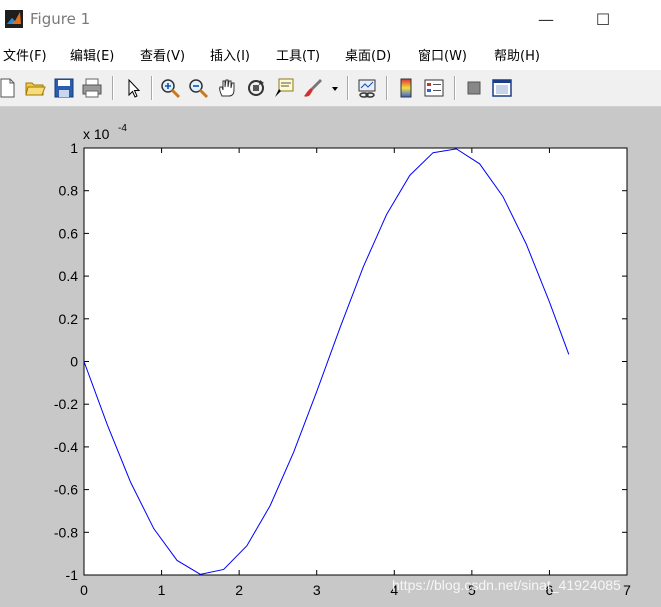 This screenshot has width=661, height=607. I want to click on y-tick-label: 0.6, so click(69, 233).